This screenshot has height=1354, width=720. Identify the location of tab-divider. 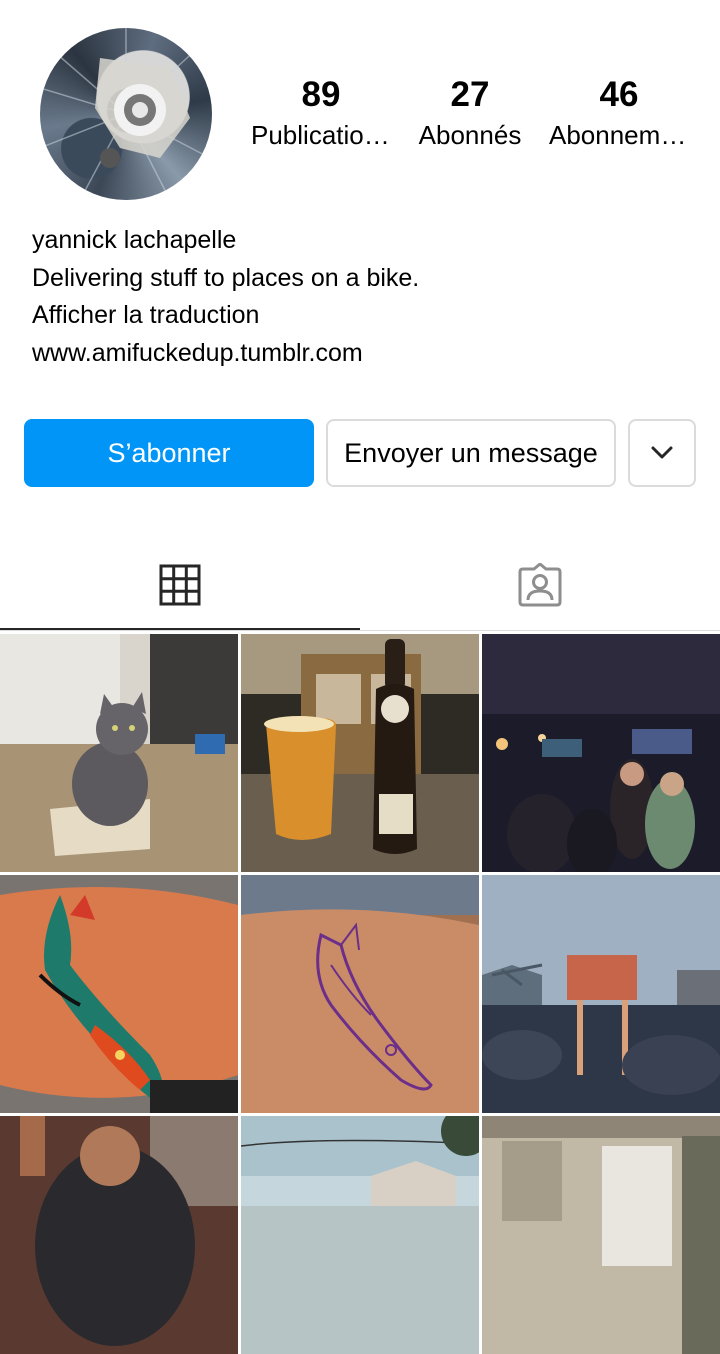
(360, 630).